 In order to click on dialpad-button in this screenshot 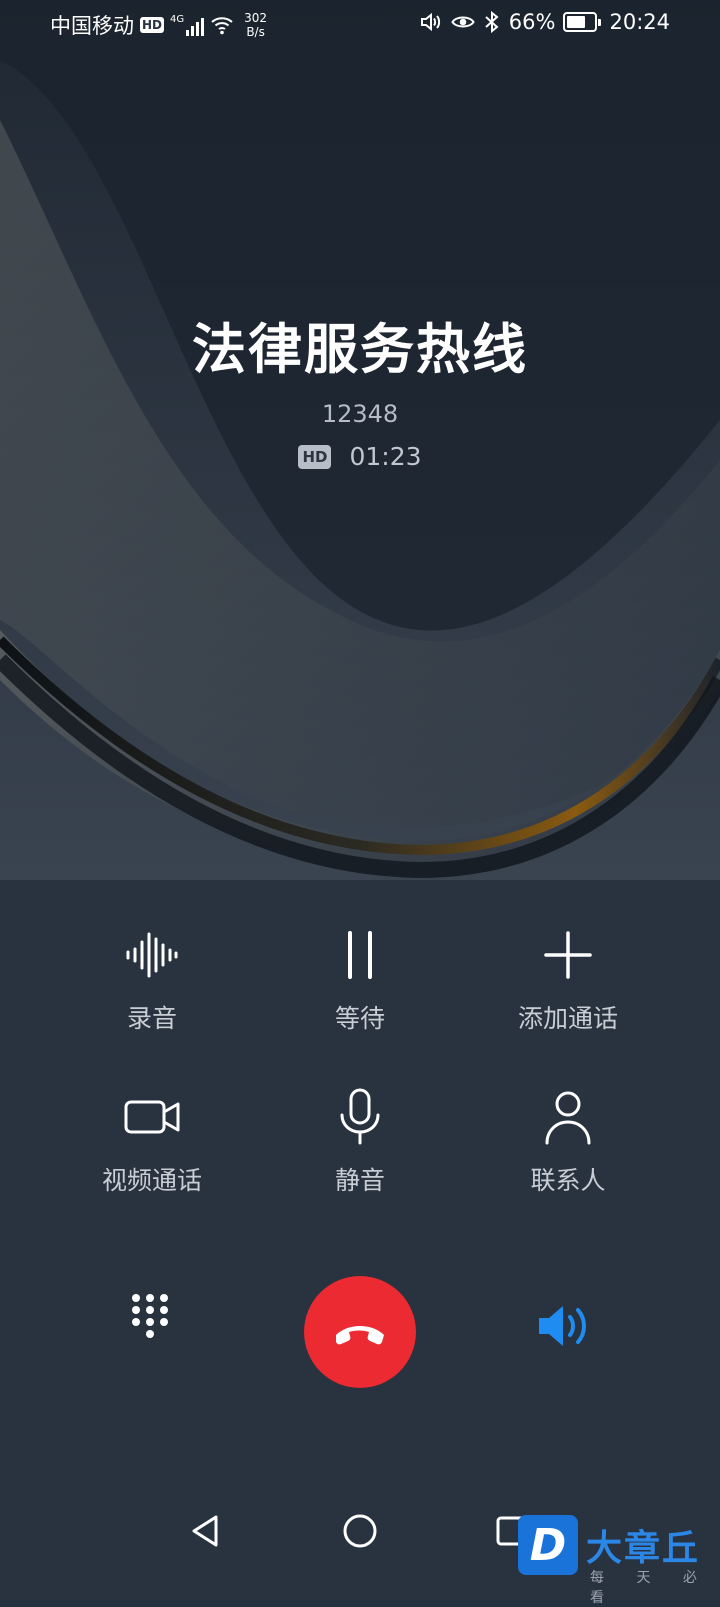, I will do `click(150, 1320)`.